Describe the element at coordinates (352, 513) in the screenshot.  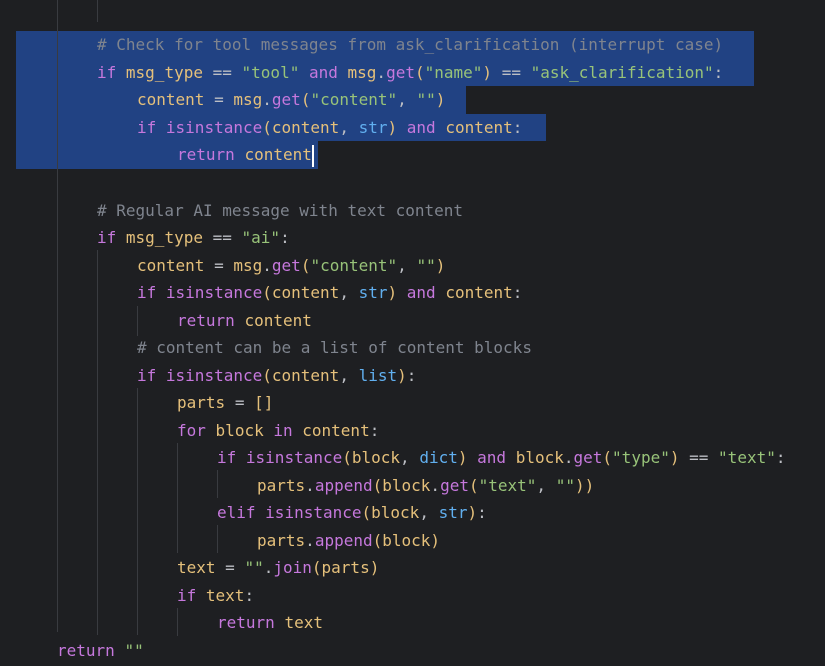
I see `code-line: elif isinstance(block, str):` at that location.